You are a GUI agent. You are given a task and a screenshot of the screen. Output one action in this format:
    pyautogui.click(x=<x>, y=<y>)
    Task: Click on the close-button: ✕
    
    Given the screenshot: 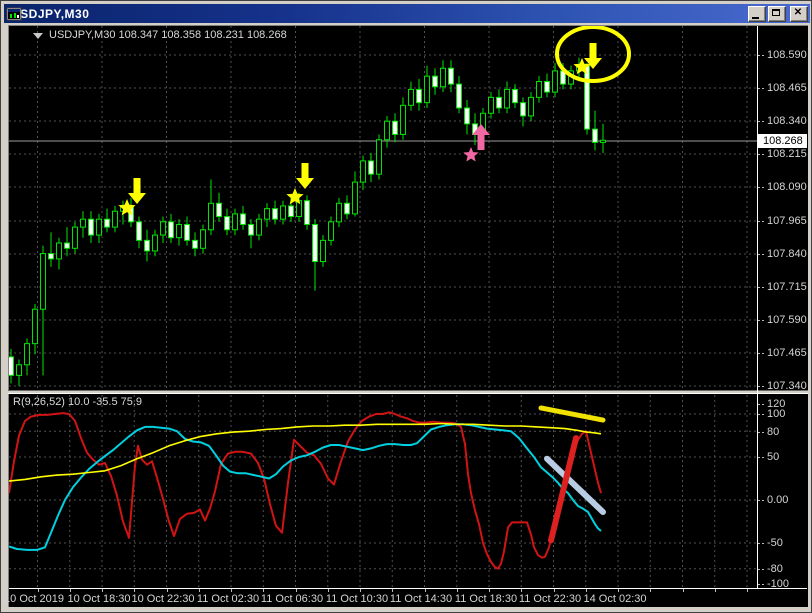 What is the action you would take?
    pyautogui.click(x=799, y=13)
    